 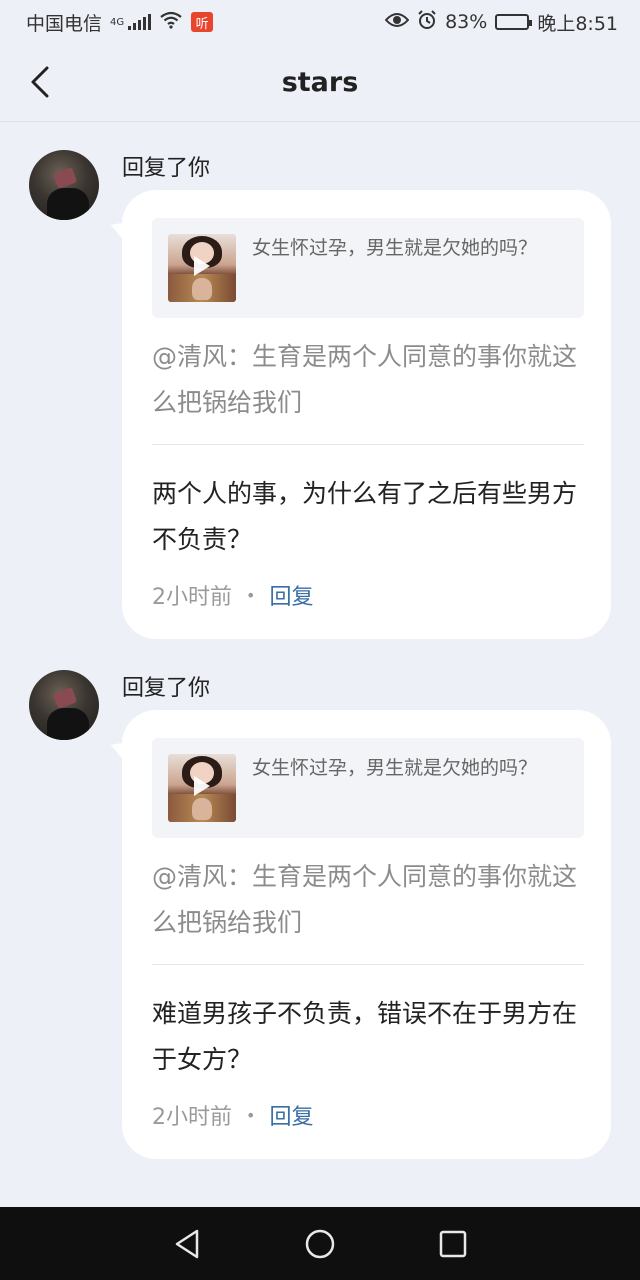 I want to click on triangle-back-icon, so click(x=186, y=1243).